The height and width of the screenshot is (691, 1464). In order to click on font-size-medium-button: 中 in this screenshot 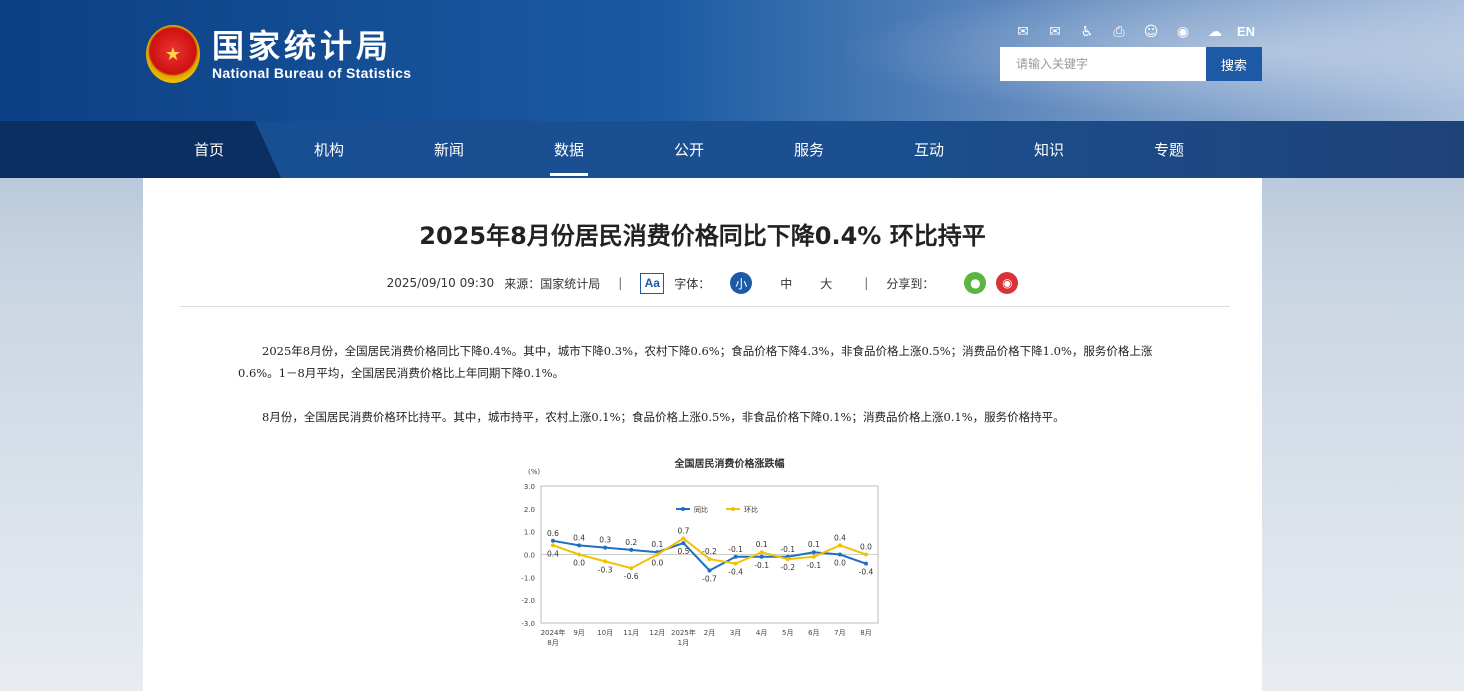, I will do `click(786, 283)`.